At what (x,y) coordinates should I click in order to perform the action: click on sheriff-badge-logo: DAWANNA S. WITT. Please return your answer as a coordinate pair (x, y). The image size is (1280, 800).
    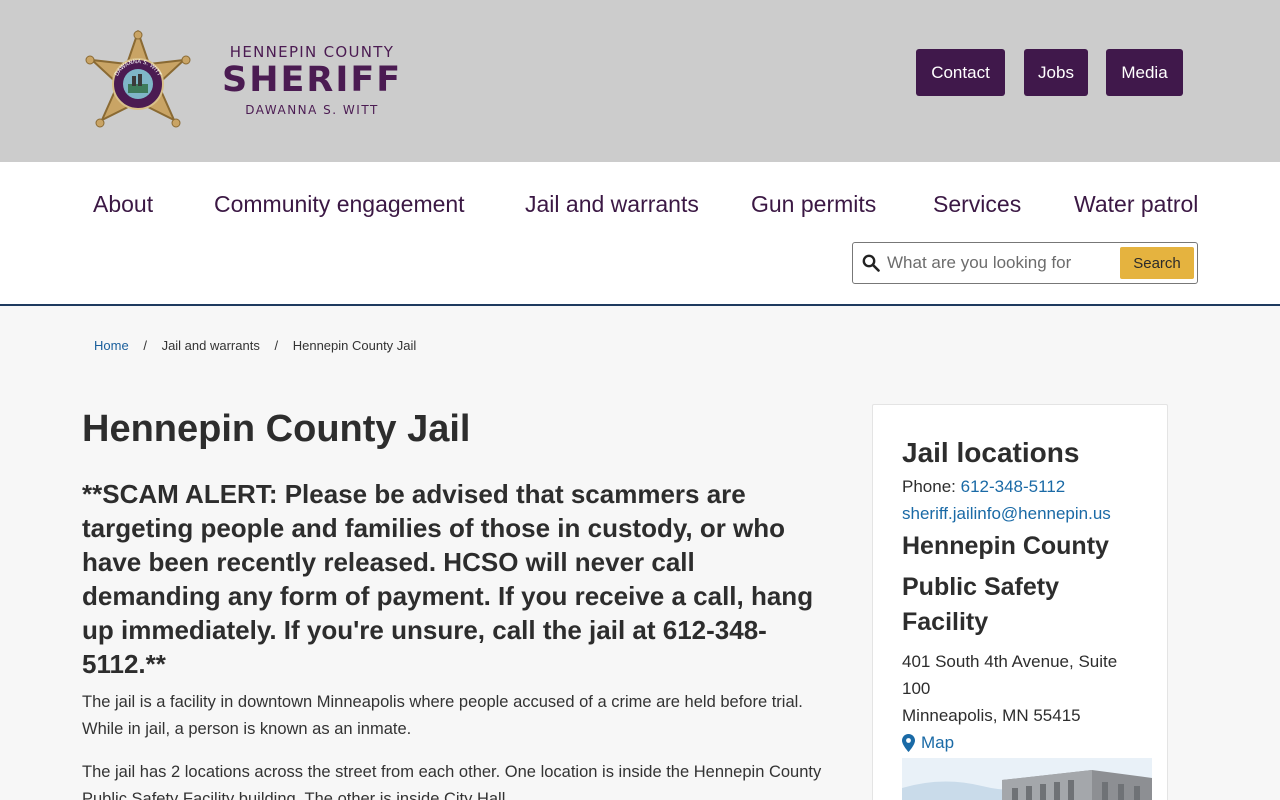
    Looking at the image, I should click on (138, 81).